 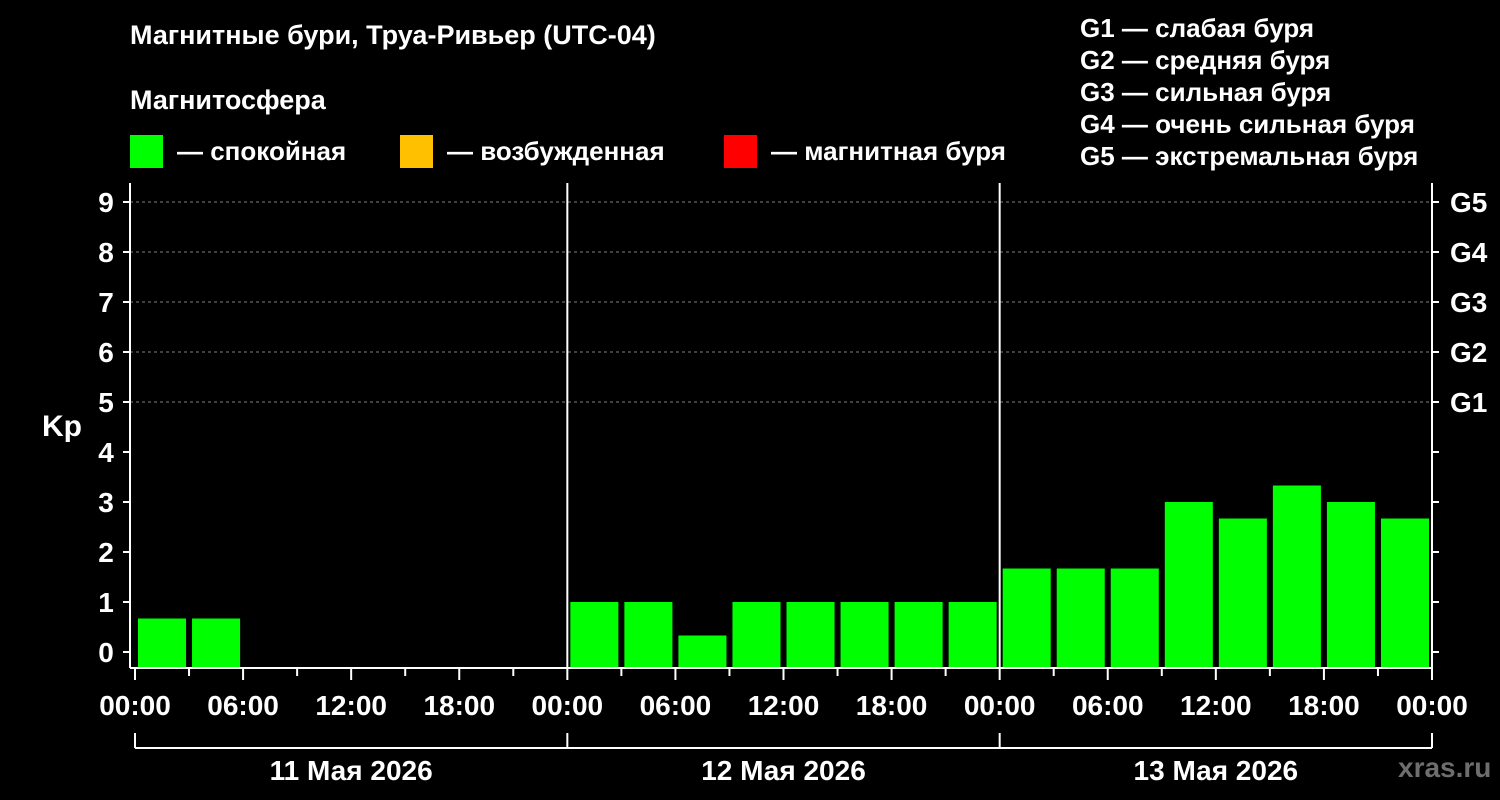 What do you see at coordinates (783, 770) in the screenshot?
I see `day-label: 12 Мая 2026` at bounding box center [783, 770].